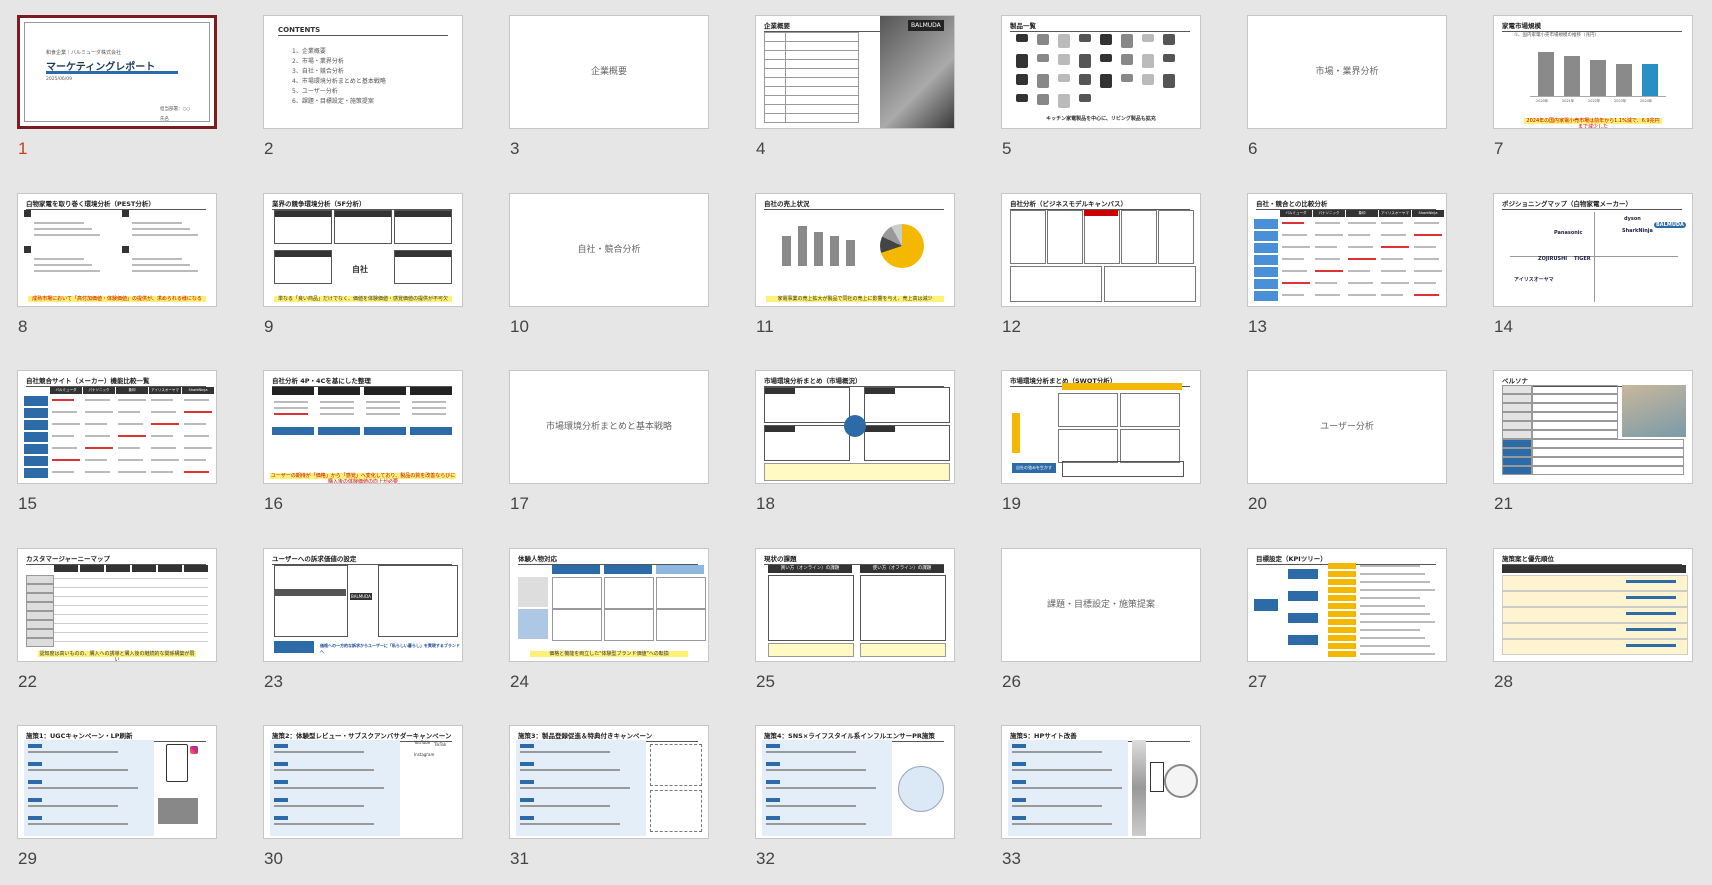  I want to click on canvas-highlight, so click(1101, 213).